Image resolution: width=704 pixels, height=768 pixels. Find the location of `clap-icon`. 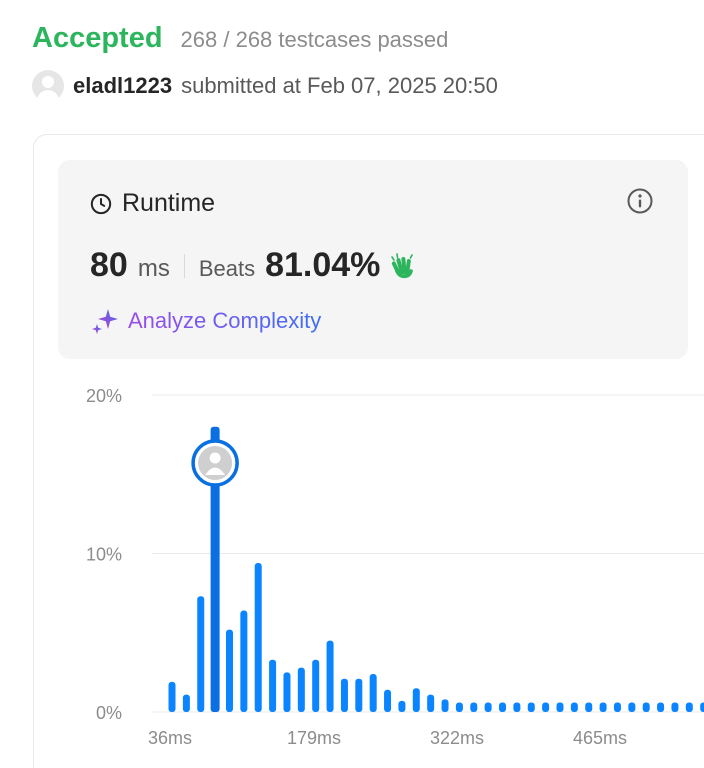

clap-icon is located at coordinates (402, 265).